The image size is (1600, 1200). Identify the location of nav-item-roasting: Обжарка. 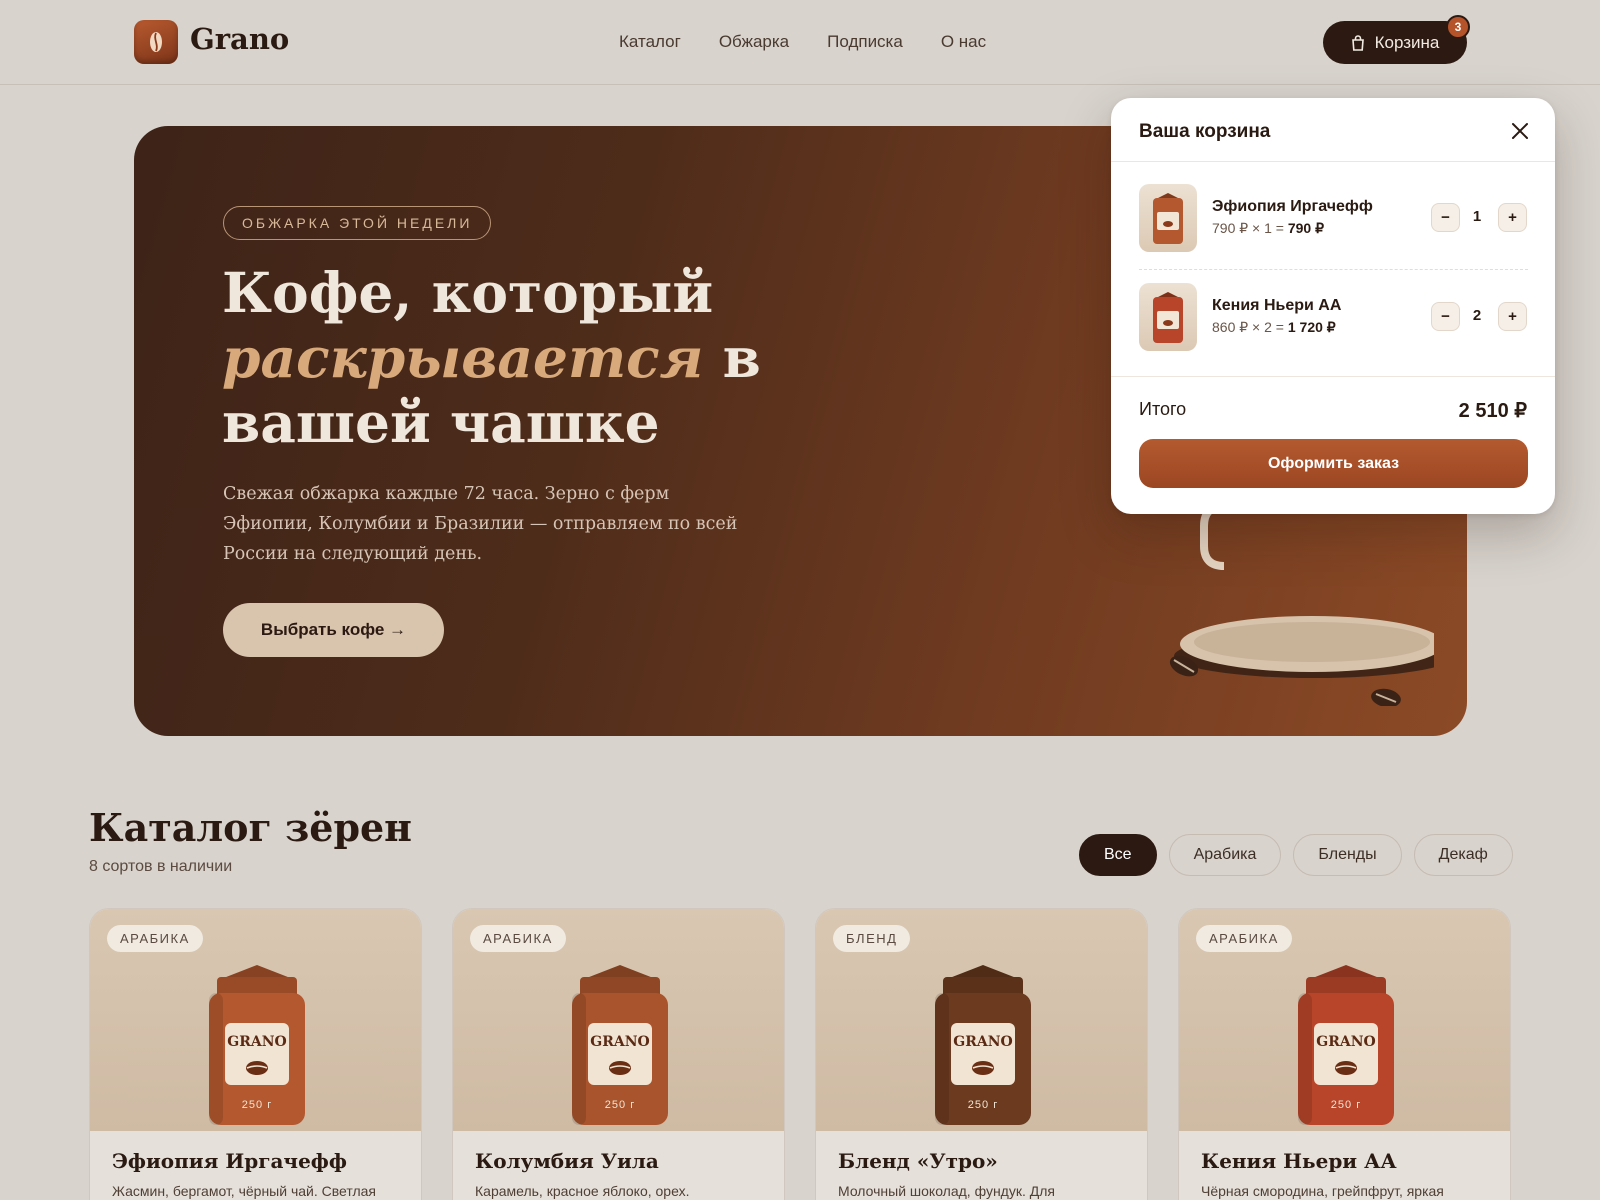
(754, 42).